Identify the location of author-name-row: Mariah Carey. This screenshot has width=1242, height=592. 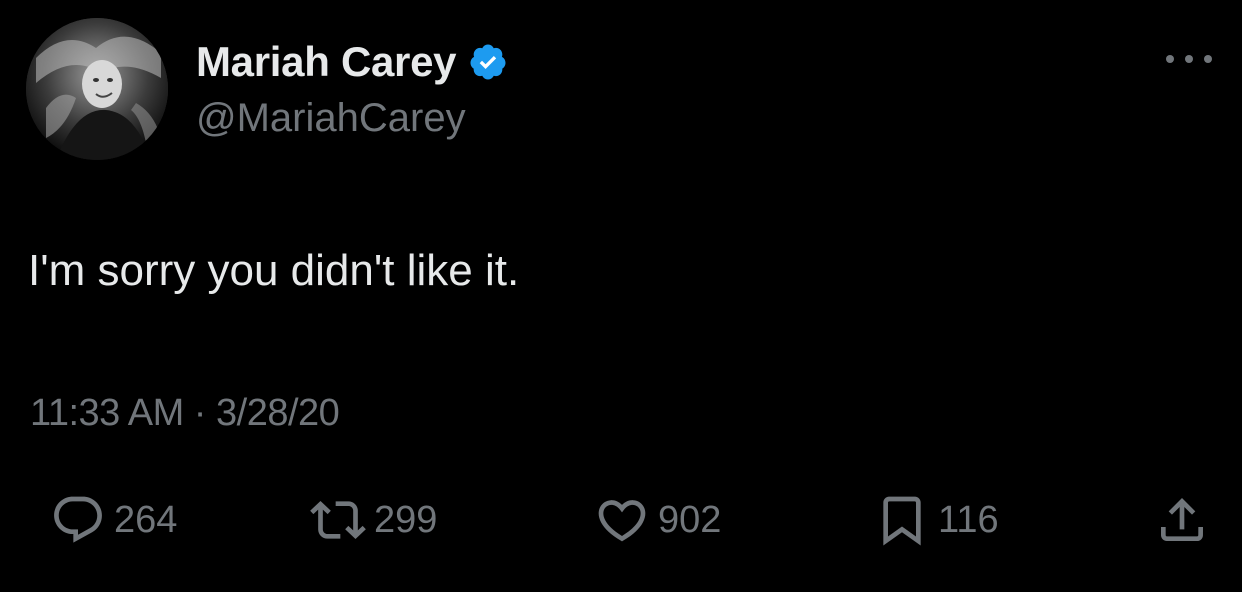
(352, 62).